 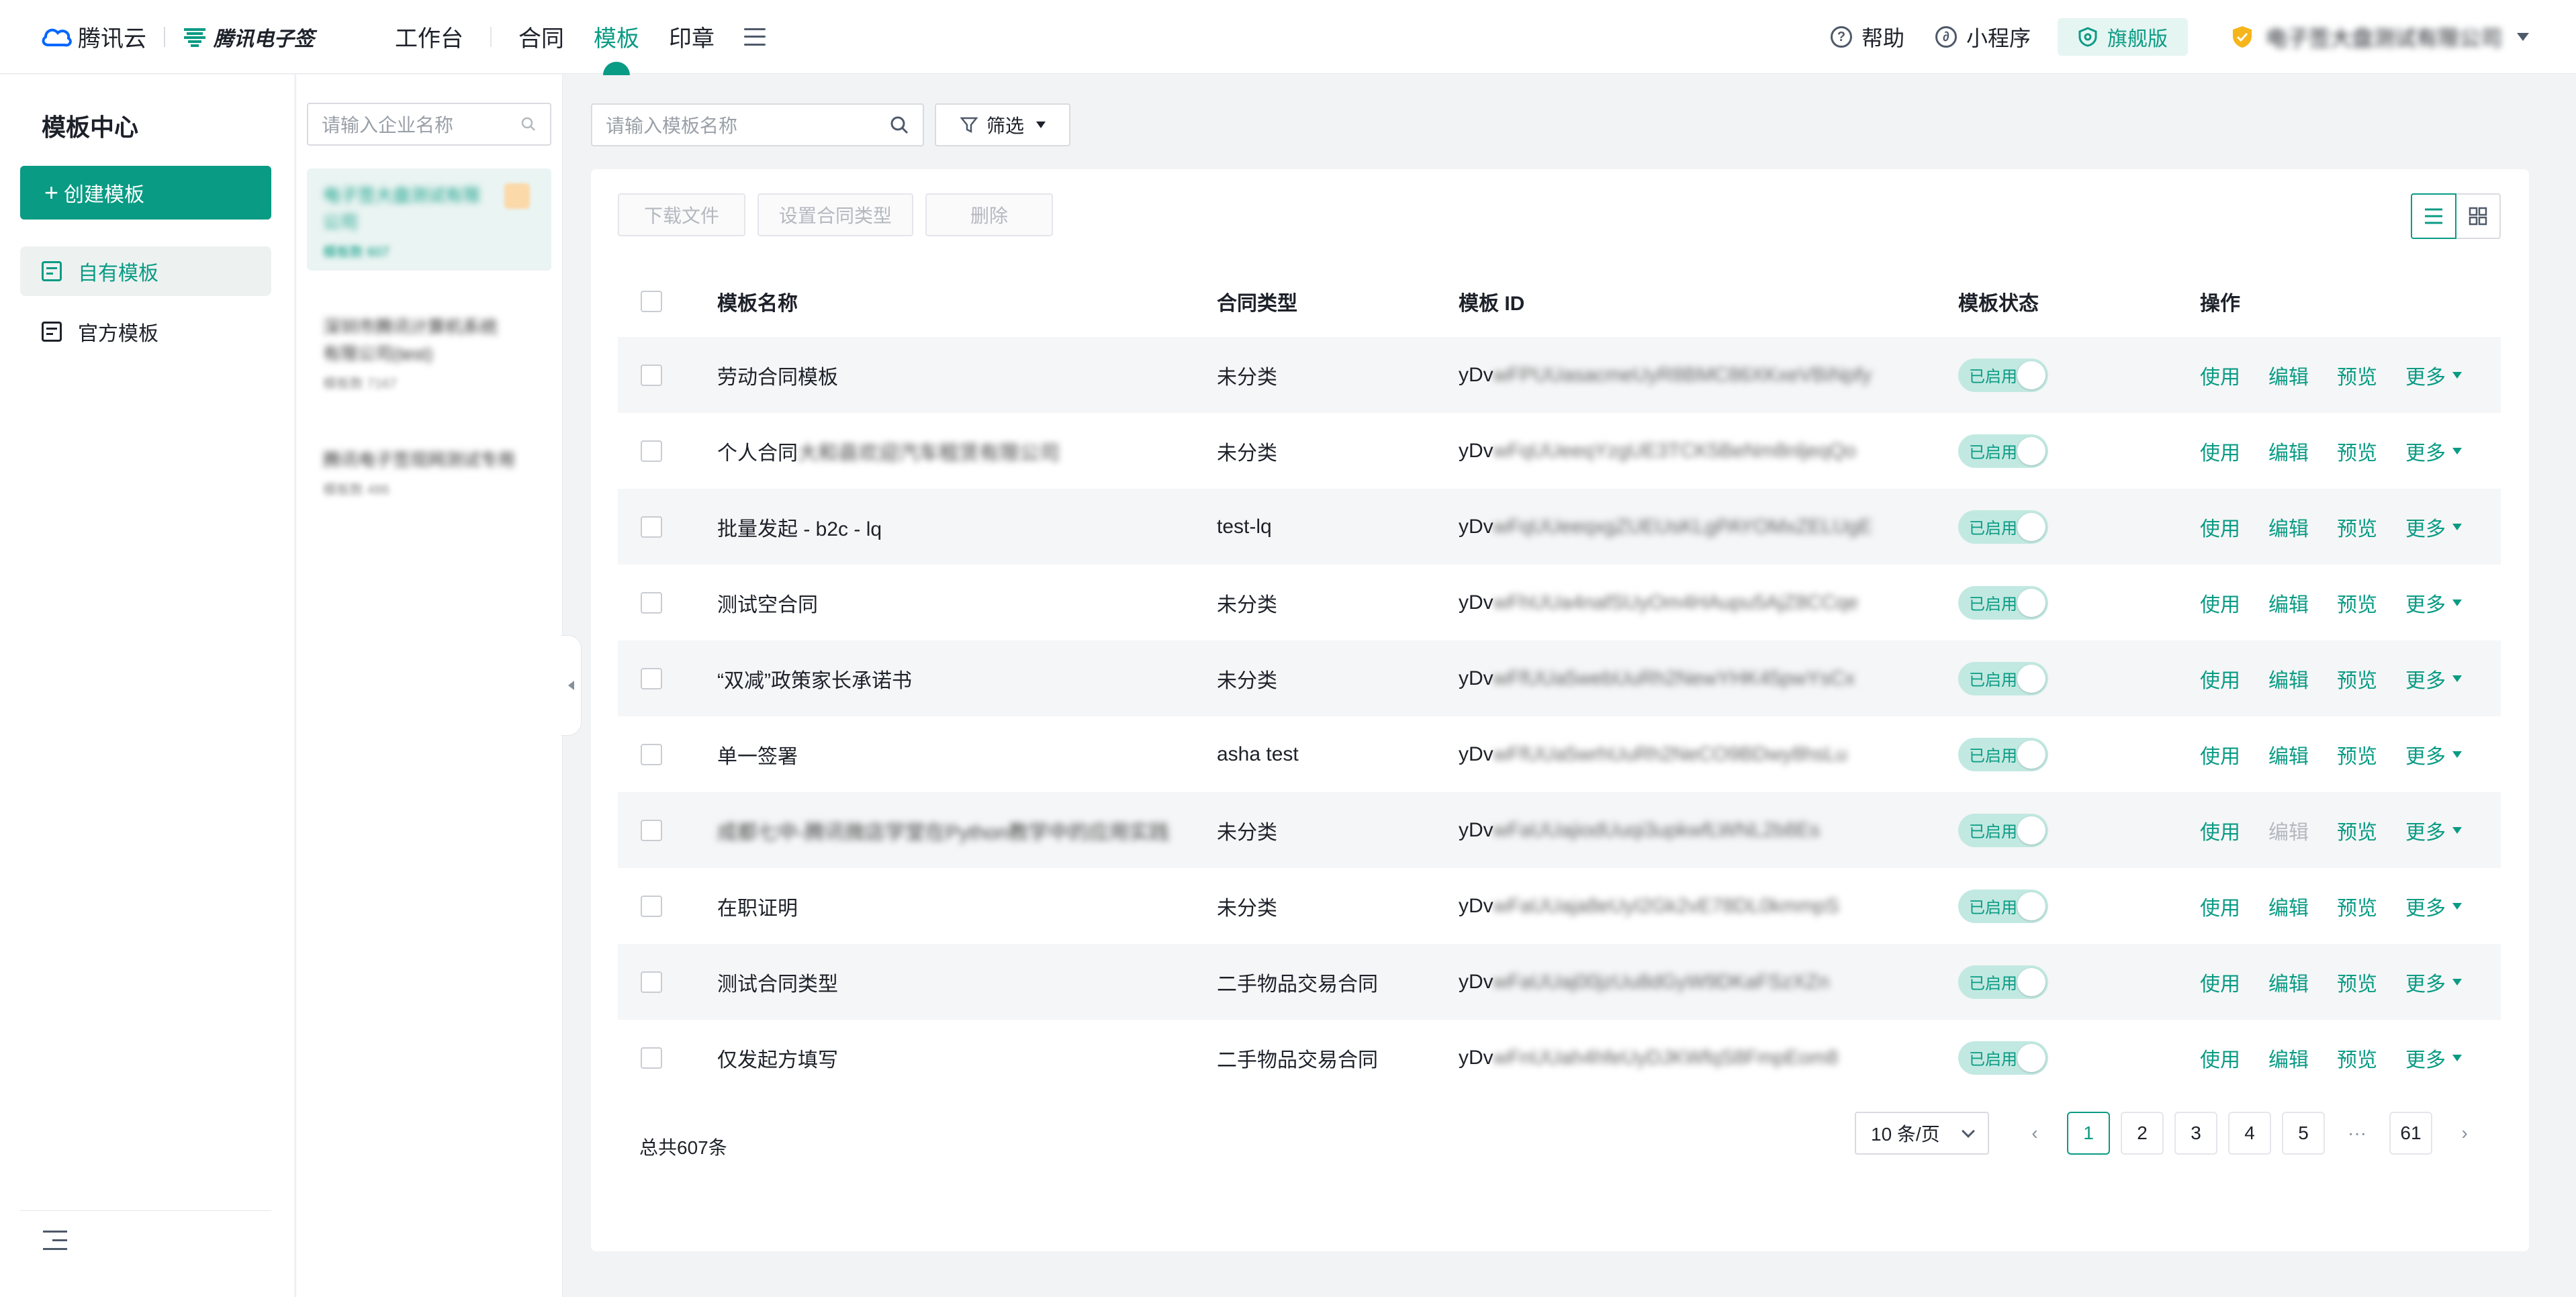 I want to click on select-all-checkbox, so click(x=651, y=301).